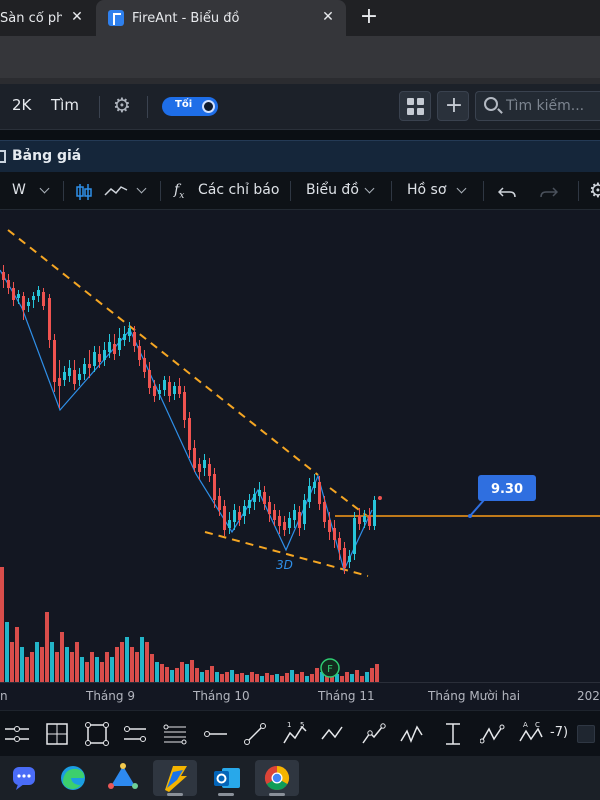 The height and width of the screenshot is (800, 600). I want to click on browser-tab-fireant: FireAnt - Biểu đồ ✕, so click(221, 18).